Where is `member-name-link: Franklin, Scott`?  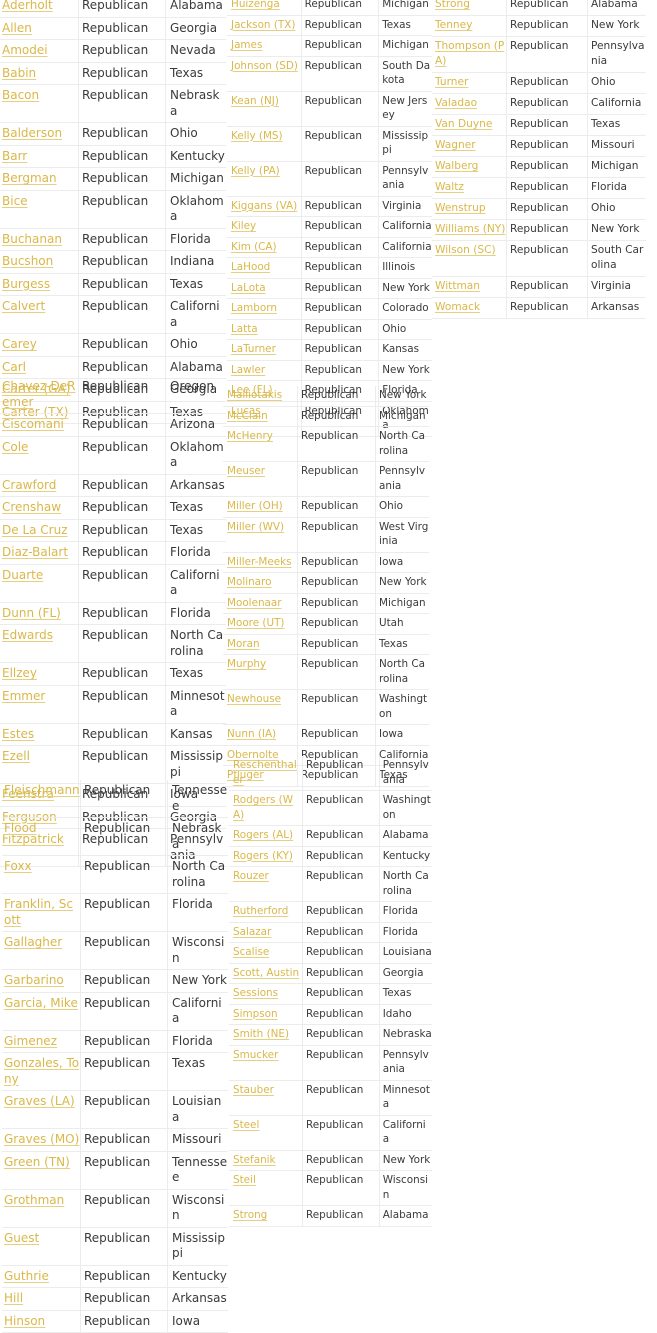
member-name-link: Franklin, Scott is located at coordinates (38, 912).